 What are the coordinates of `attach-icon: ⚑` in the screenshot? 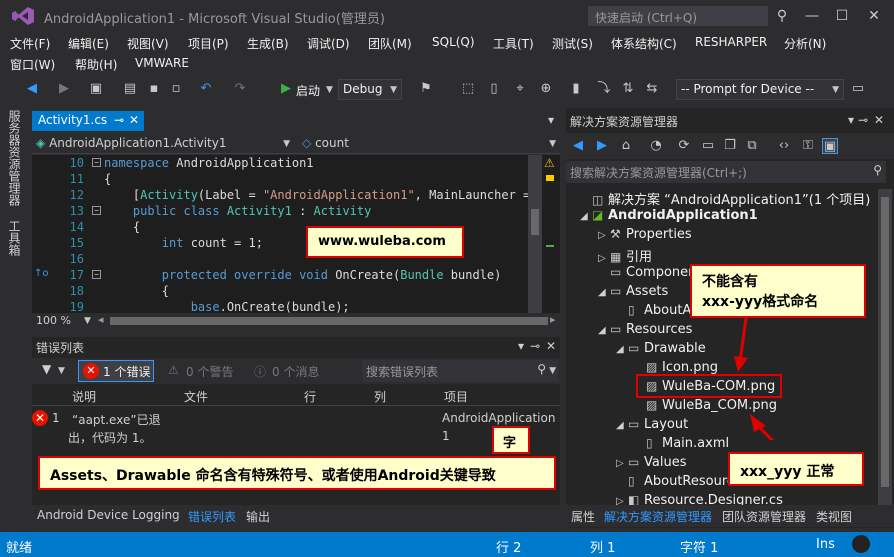 It's located at (426, 89).